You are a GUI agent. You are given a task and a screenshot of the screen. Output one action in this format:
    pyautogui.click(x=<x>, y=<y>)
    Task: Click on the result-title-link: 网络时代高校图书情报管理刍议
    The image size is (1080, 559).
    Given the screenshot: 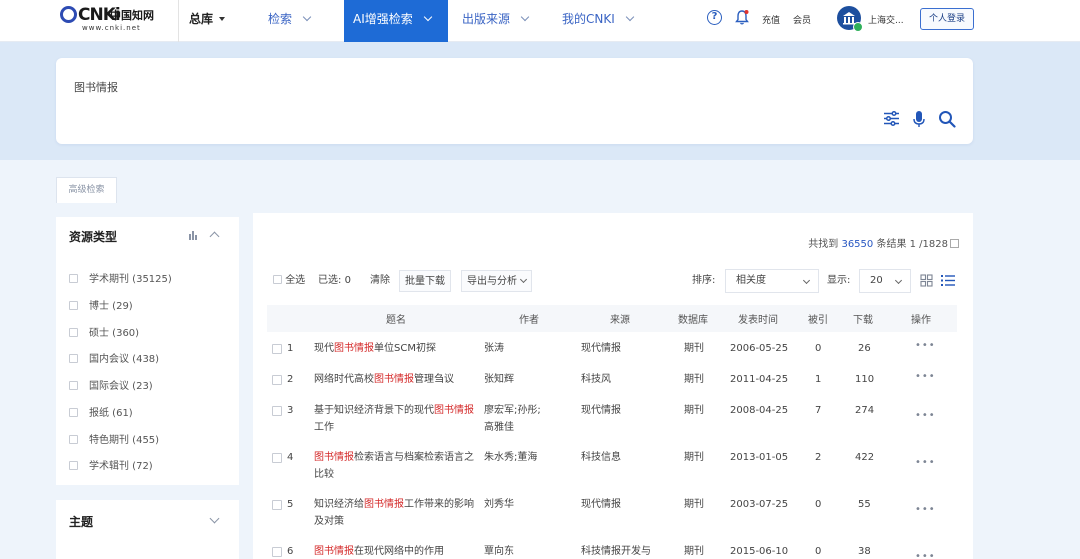 What is the action you would take?
    pyautogui.click(x=394, y=379)
    